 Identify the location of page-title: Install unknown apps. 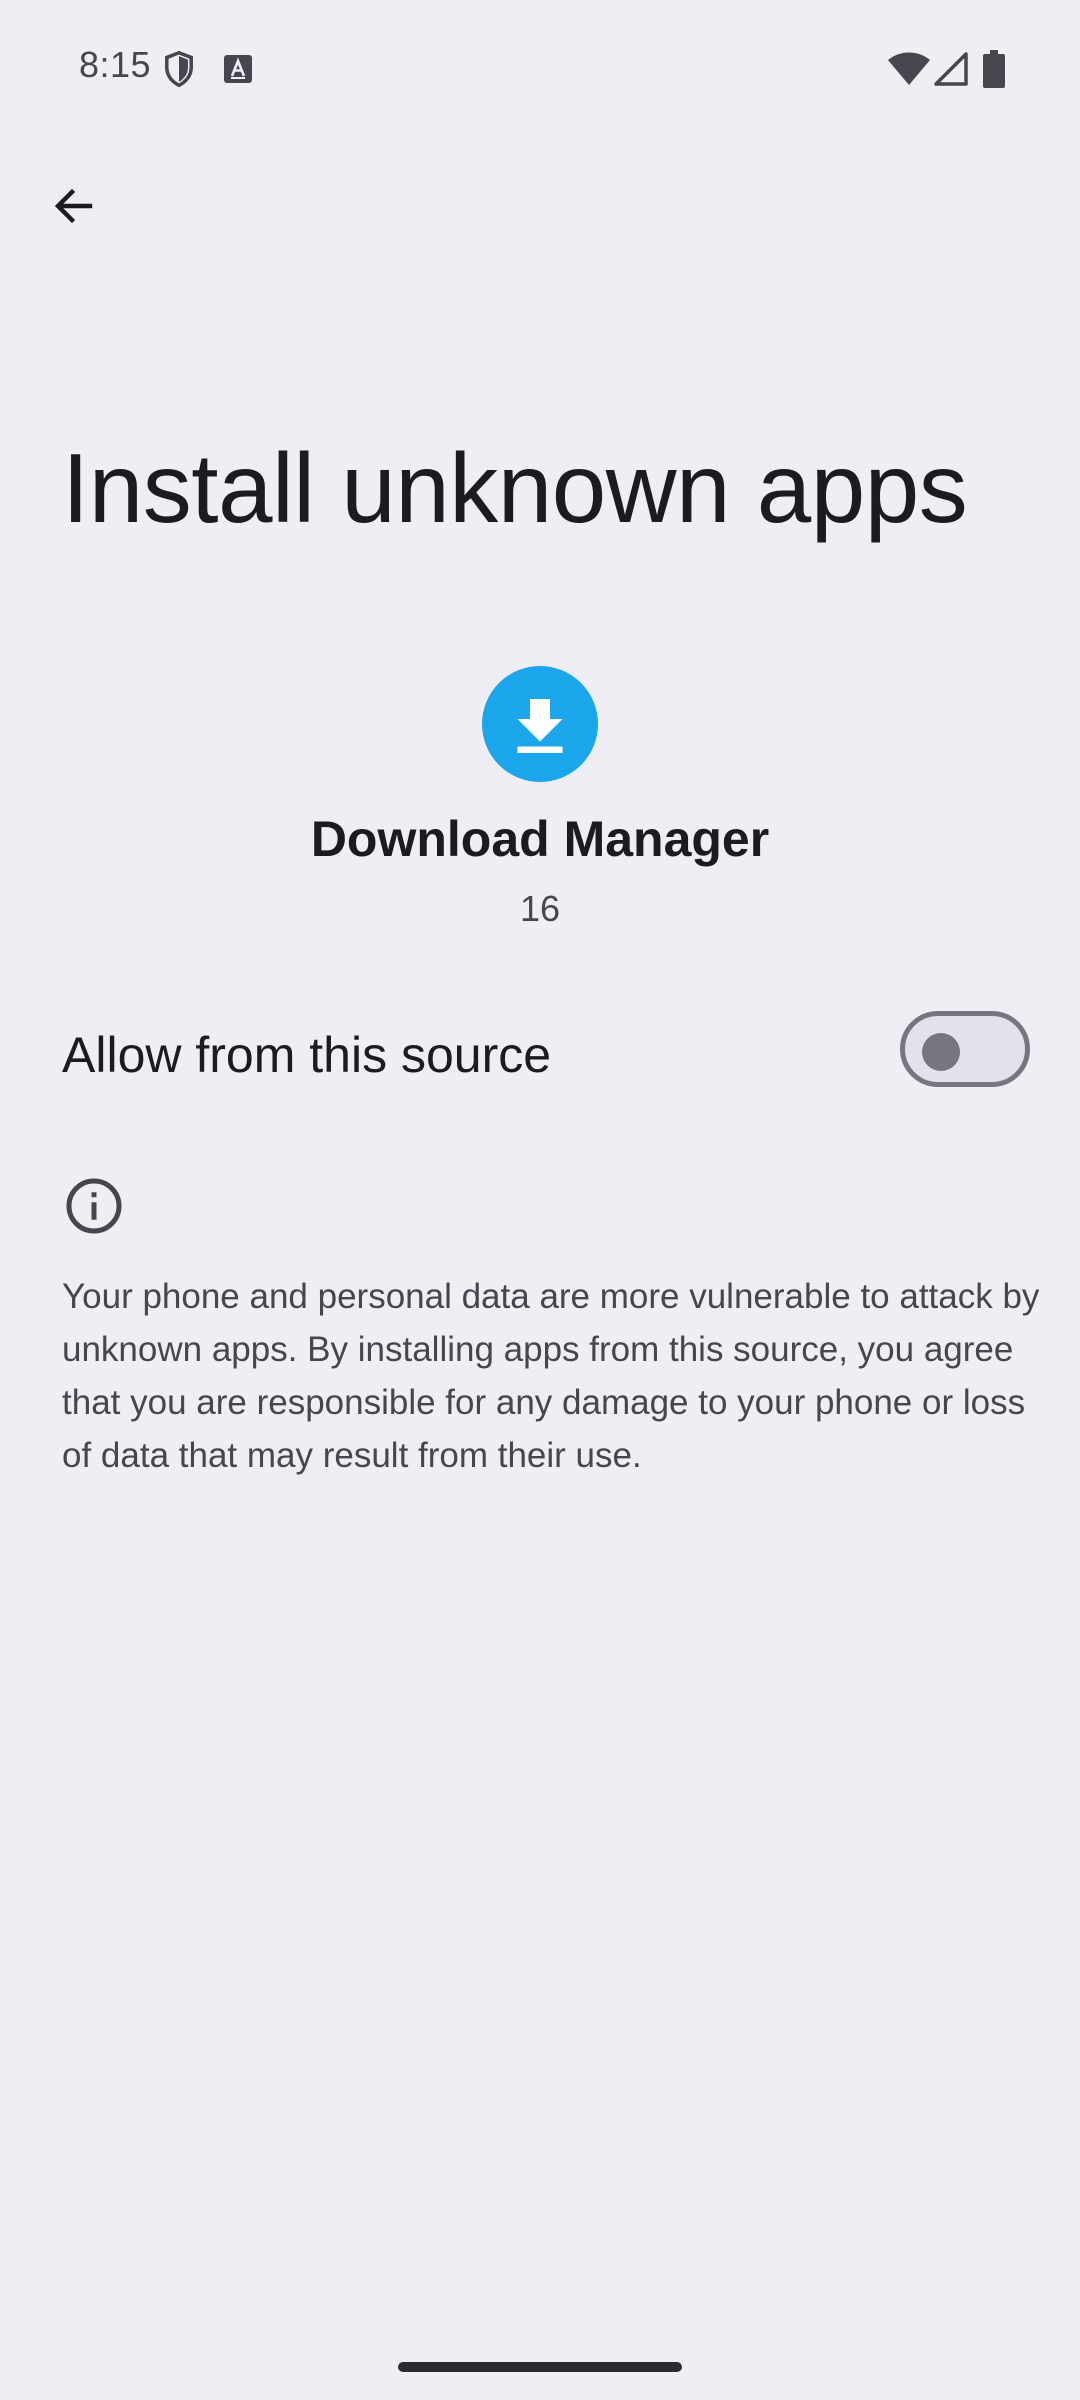
(515, 488).